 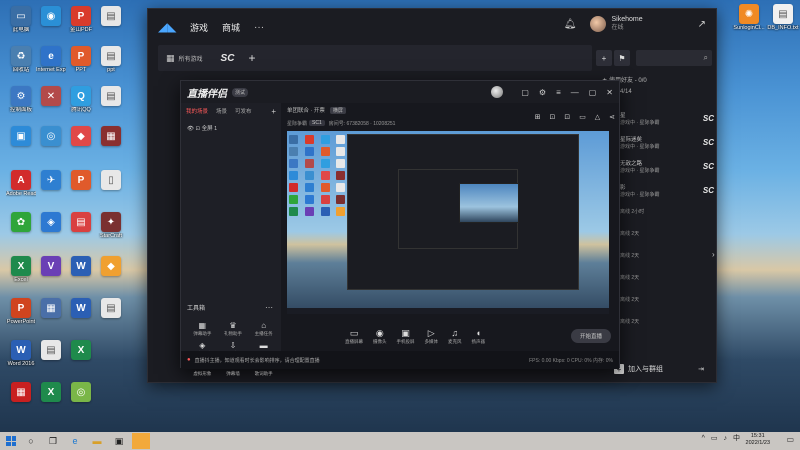 I want to click on desktop-icon: AAdobe Reader, so click(x=21, y=184).